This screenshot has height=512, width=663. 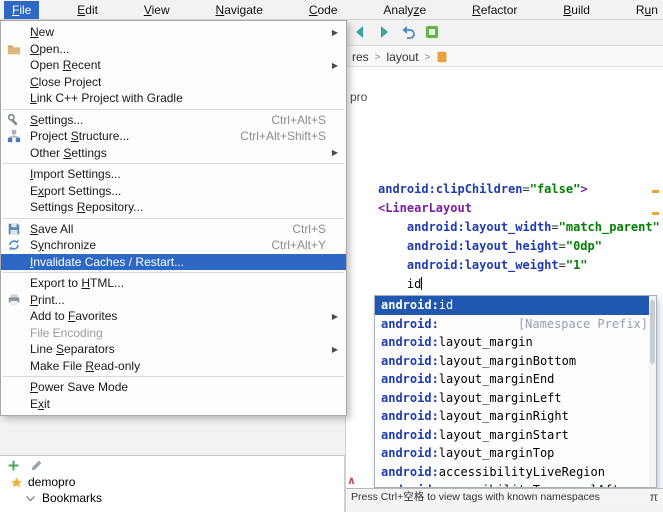 I want to click on plus-icon, so click(x=13, y=465).